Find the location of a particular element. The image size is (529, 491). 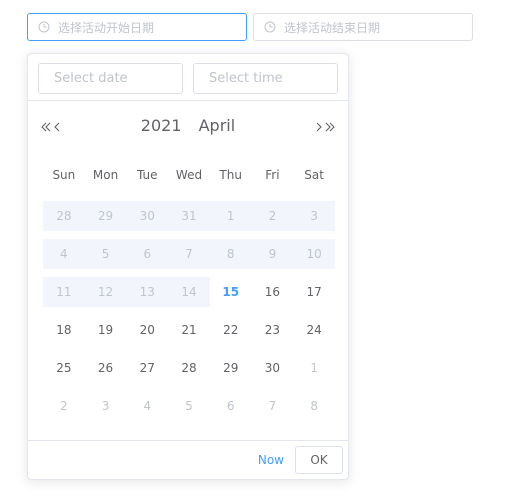

day-number: 22 is located at coordinates (231, 330).